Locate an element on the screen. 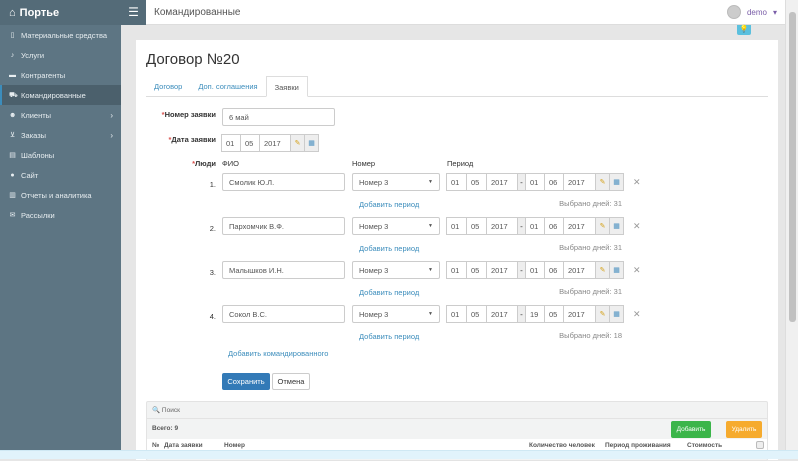  fio-input: Сокол В.С. is located at coordinates (283, 314).